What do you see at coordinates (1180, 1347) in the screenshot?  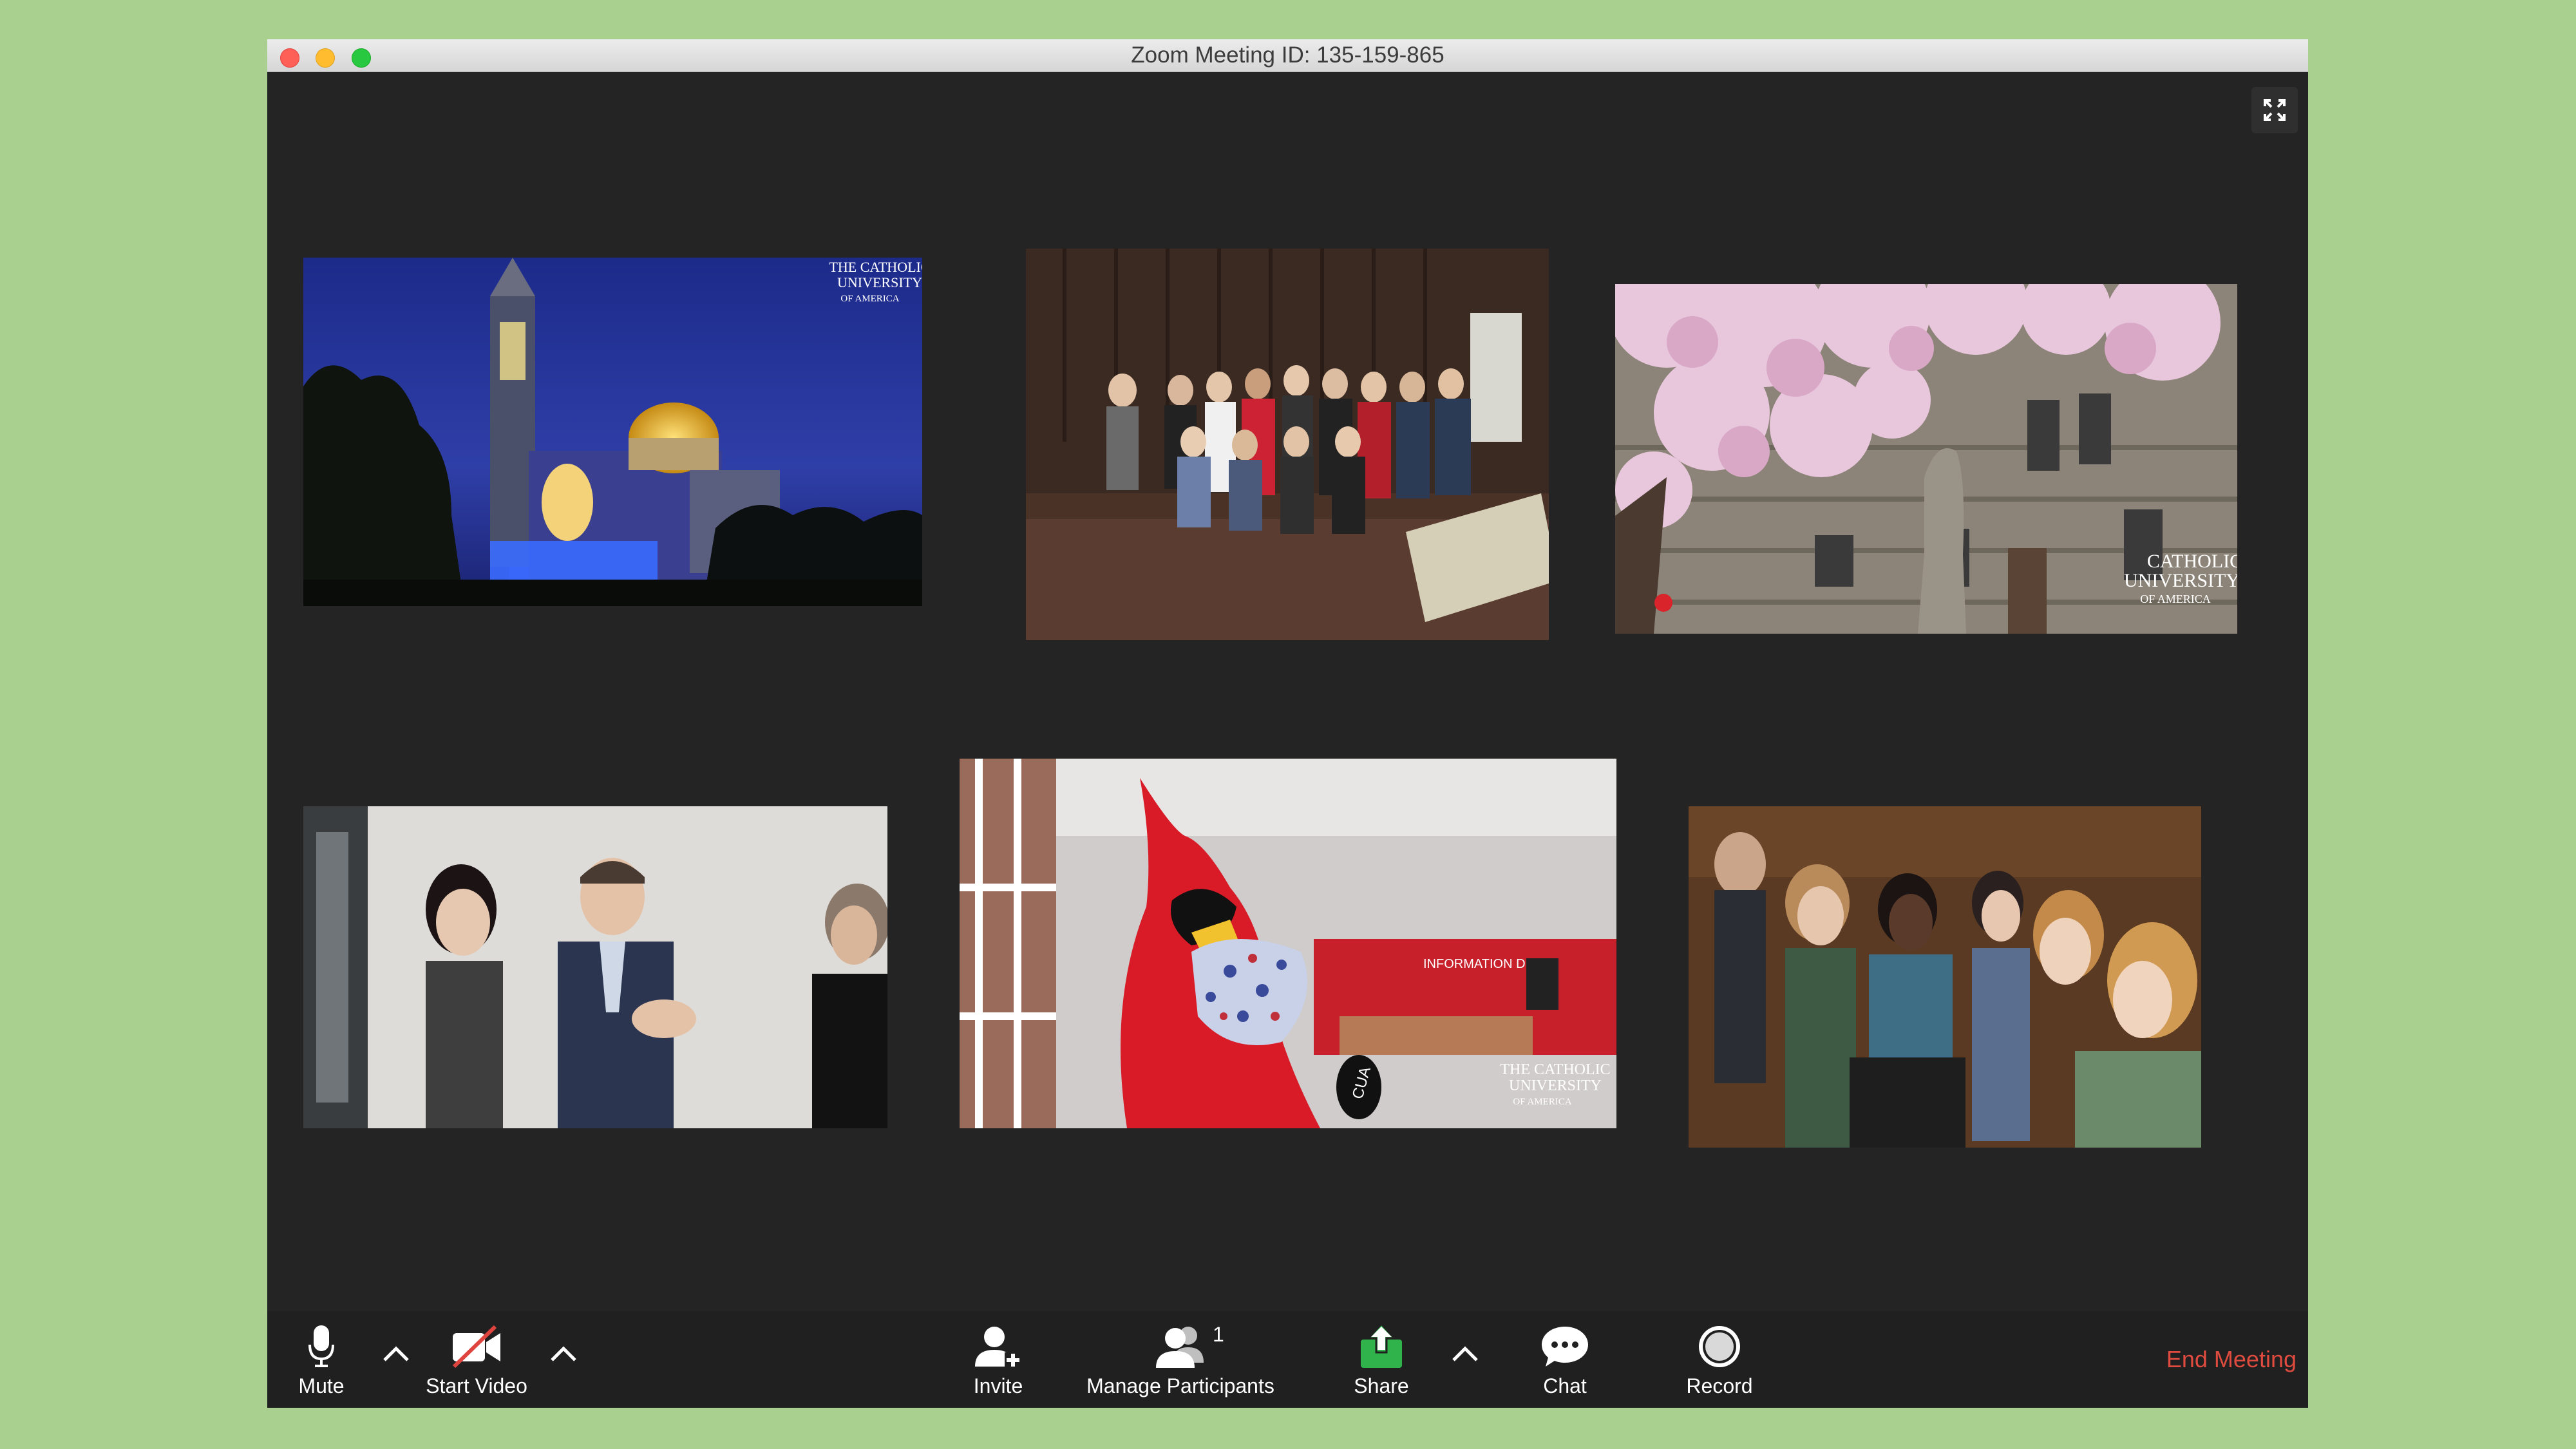 I see `participants-icon` at bounding box center [1180, 1347].